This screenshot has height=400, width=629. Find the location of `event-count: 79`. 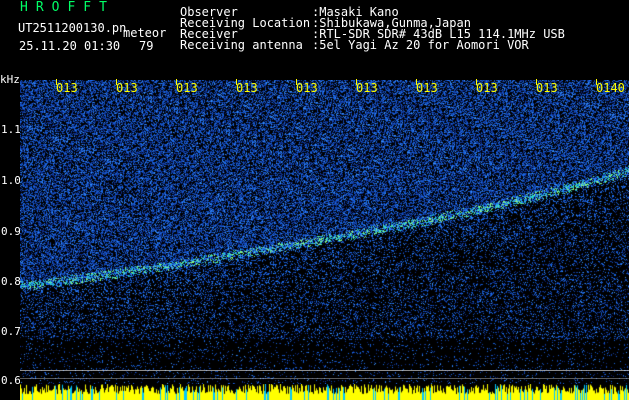

event-count: 79 is located at coordinates (146, 46).